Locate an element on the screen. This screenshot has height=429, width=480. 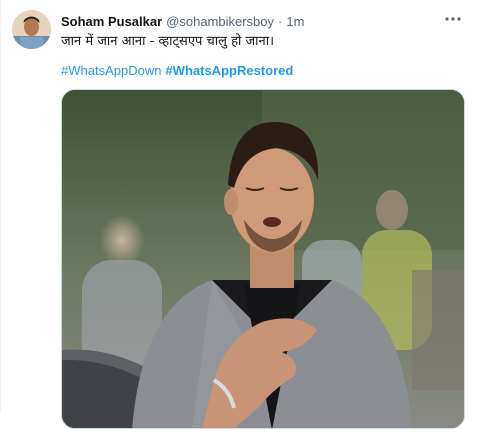
avatar is located at coordinates (31, 29).